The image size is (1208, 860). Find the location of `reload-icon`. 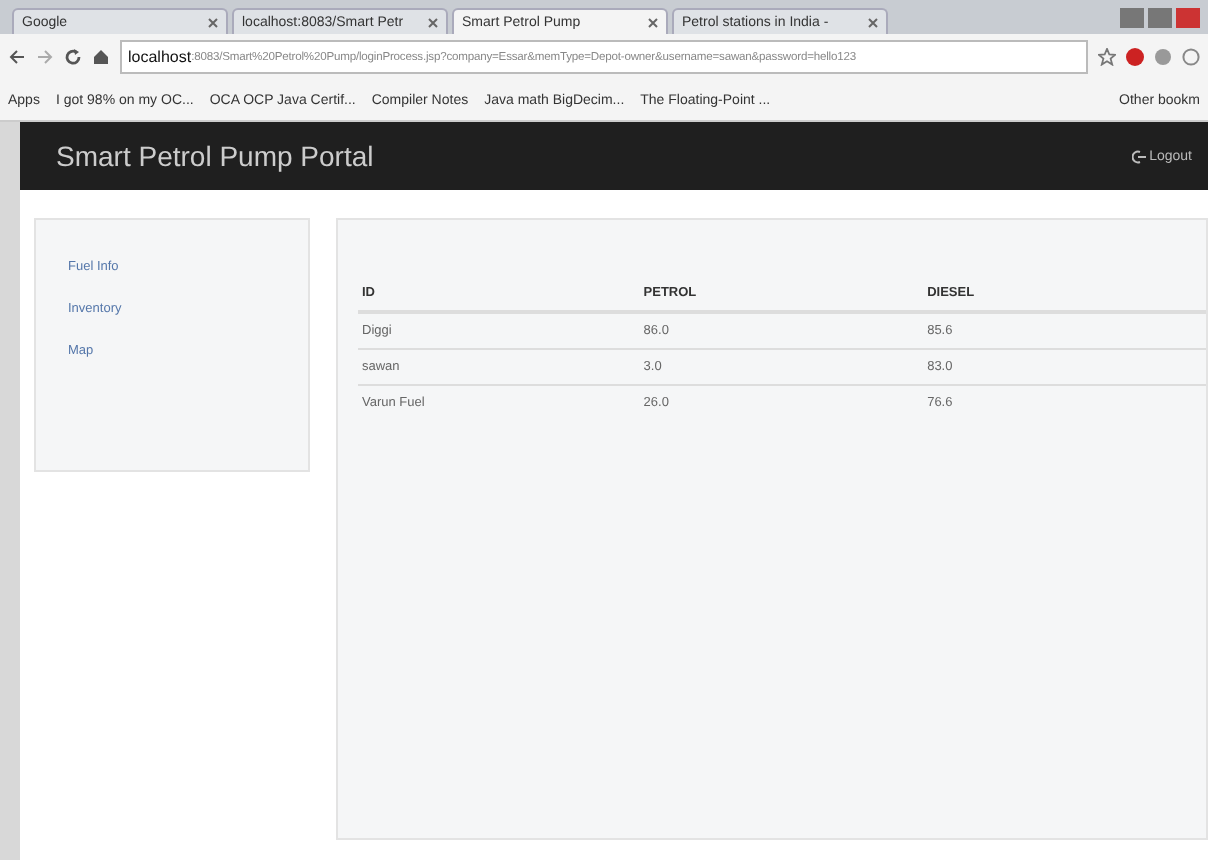

reload-icon is located at coordinates (73, 57).